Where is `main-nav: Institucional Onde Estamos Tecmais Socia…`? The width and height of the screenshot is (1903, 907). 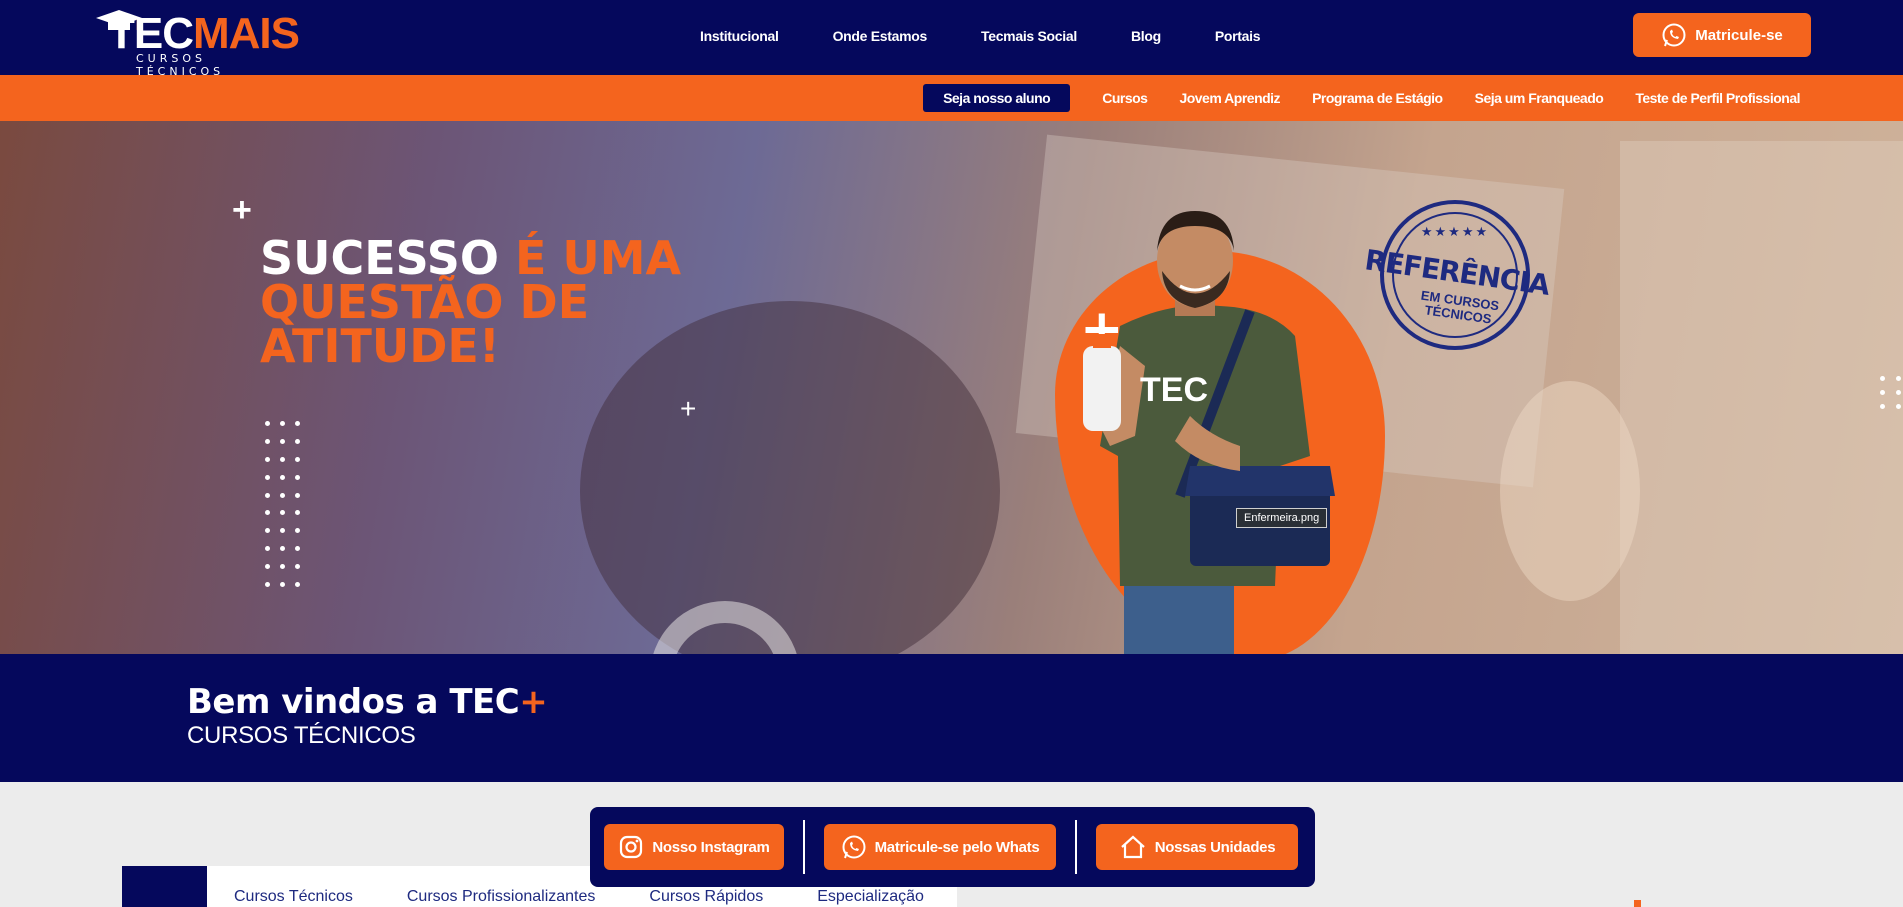 main-nav: Institucional Onde Estamos Tecmais Socia… is located at coordinates (1007, 36).